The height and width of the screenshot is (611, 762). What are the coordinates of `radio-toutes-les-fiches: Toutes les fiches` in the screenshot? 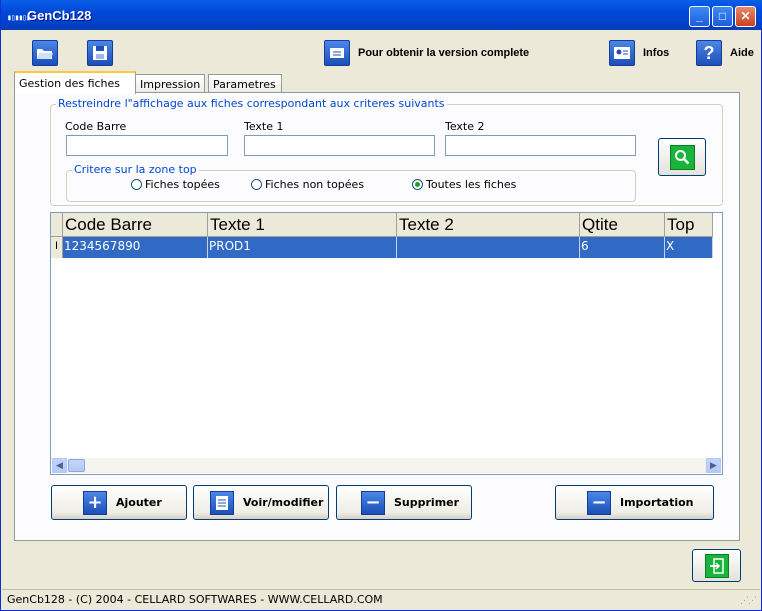 It's located at (464, 184).